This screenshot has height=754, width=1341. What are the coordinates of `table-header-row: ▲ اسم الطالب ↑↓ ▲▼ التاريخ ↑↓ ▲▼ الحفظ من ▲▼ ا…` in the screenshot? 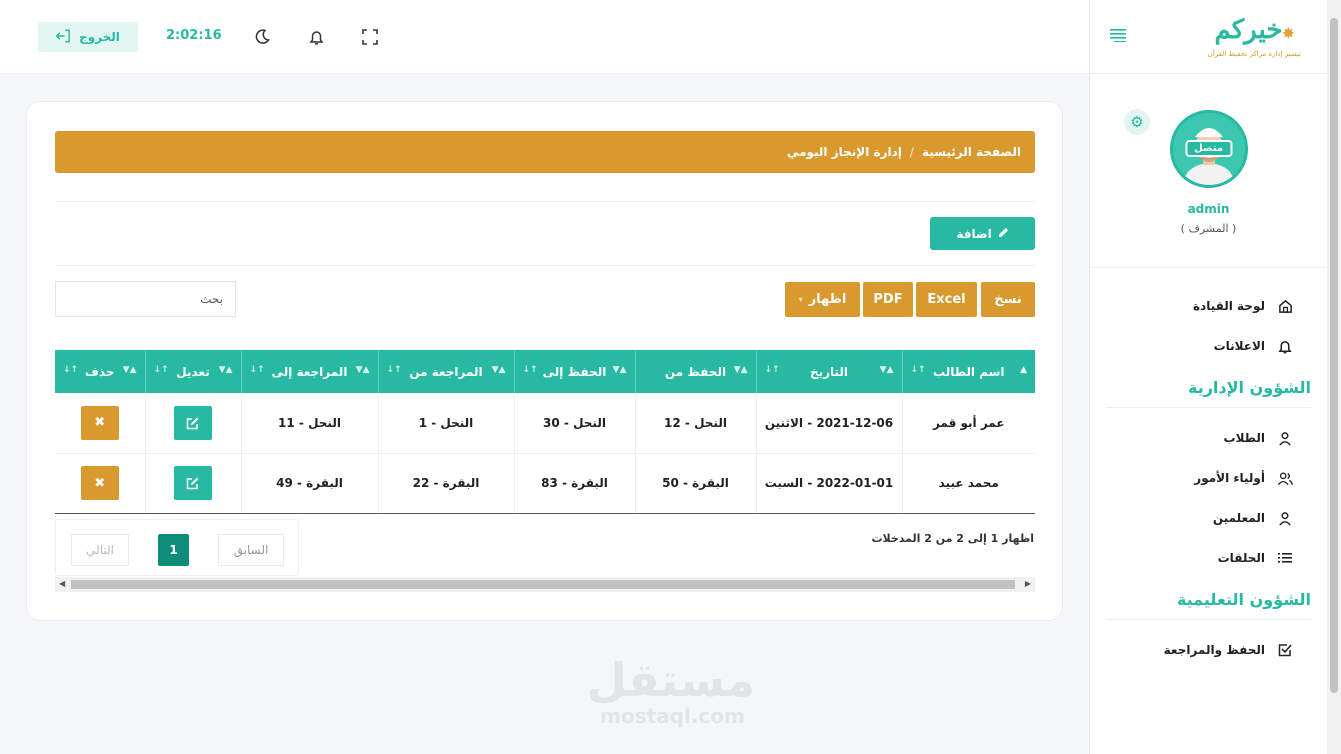 It's located at (545, 371).